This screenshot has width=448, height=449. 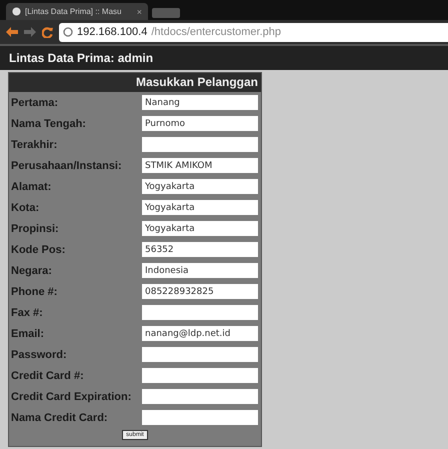 What do you see at coordinates (47, 376) in the screenshot?
I see `field-label: Credit Card #:` at bounding box center [47, 376].